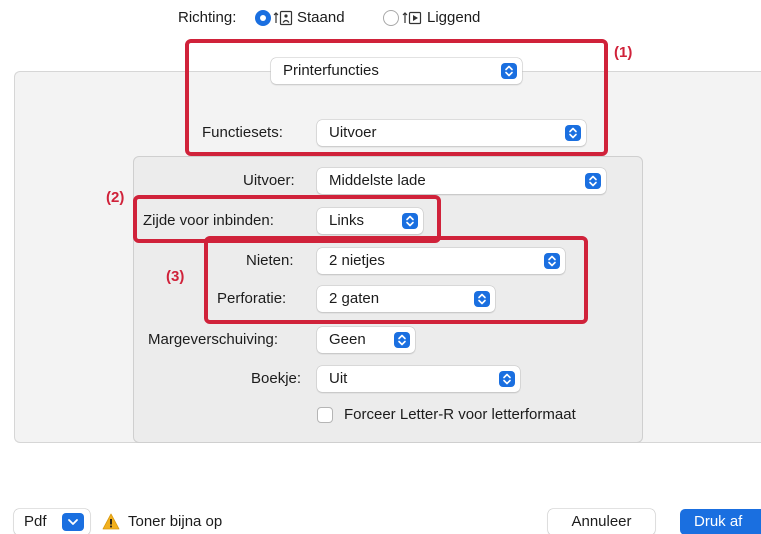 The width and height of the screenshot is (761, 534). What do you see at coordinates (263, 18) in the screenshot?
I see `portrait-radio` at bounding box center [263, 18].